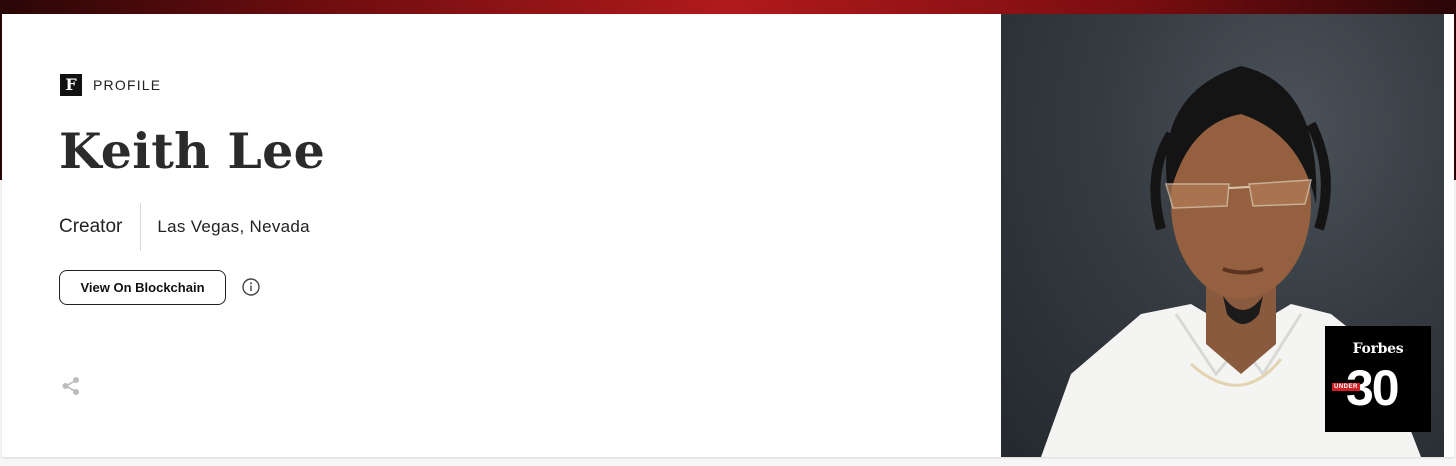 The width and height of the screenshot is (1456, 466). What do you see at coordinates (1378, 349) in the screenshot?
I see `badge-brand: Forbes` at bounding box center [1378, 349].